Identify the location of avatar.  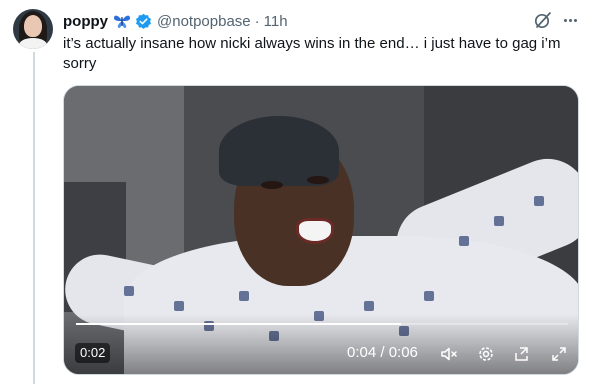
(33, 29).